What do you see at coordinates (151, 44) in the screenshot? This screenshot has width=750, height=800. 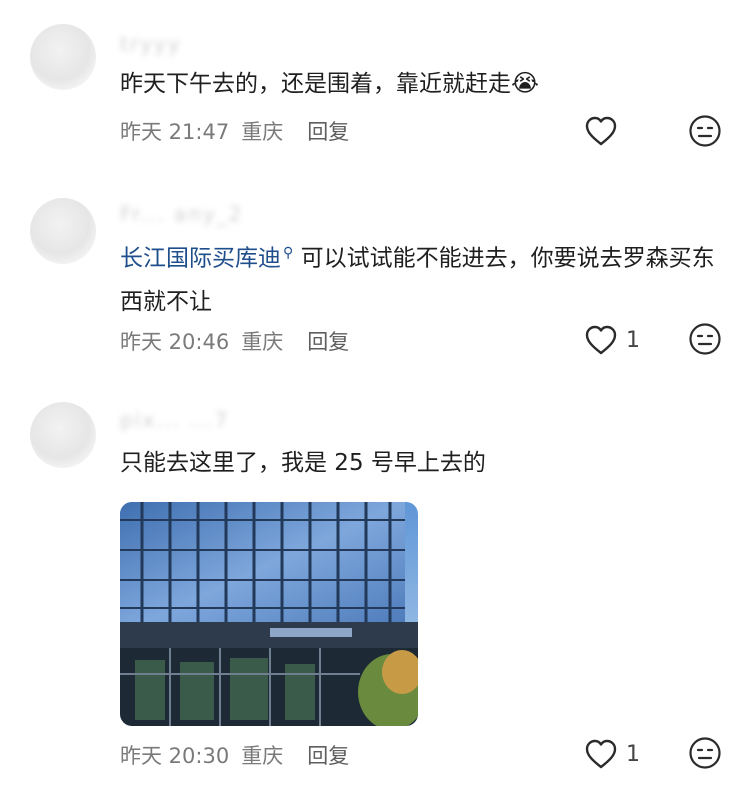 I see `username: tryyy` at bounding box center [151, 44].